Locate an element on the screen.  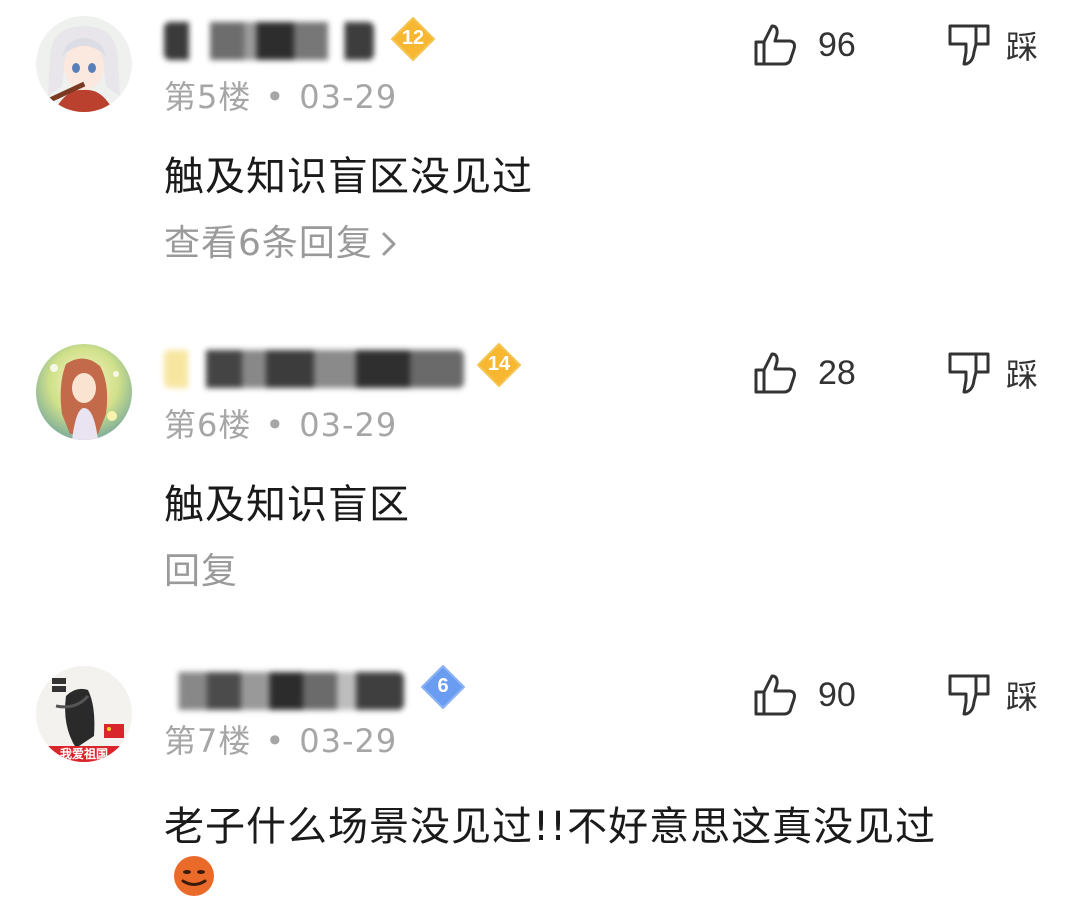
level-number: 14 is located at coordinates (499, 364).